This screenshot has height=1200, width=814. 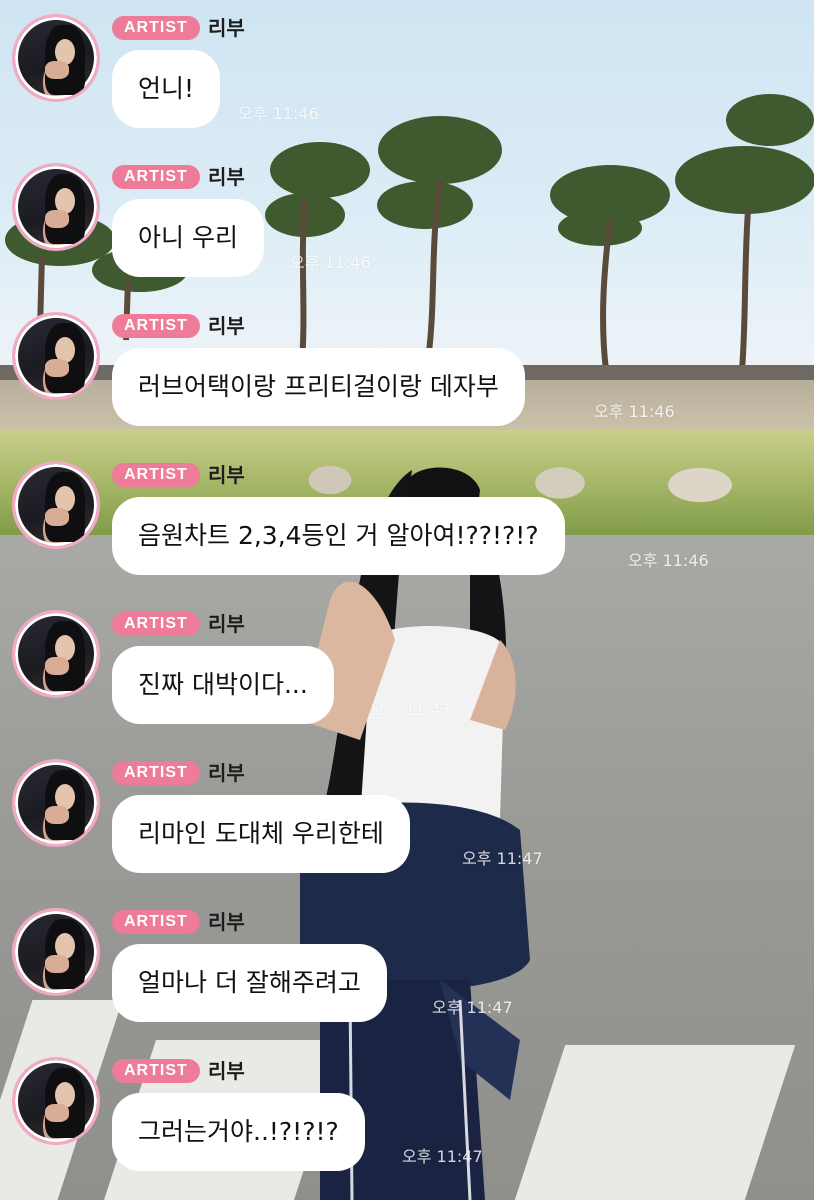 What do you see at coordinates (188, 238) in the screenshot?
I see `message-bubble: 아니 우리` at bounding box center [188, 238].